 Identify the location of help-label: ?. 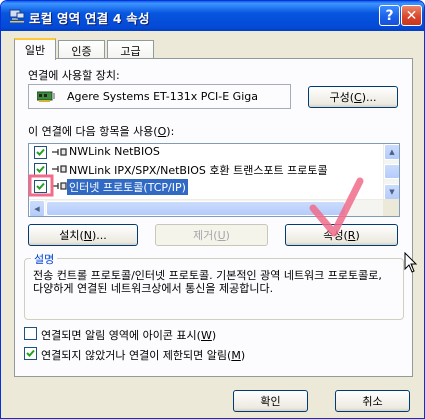
(389, 15).